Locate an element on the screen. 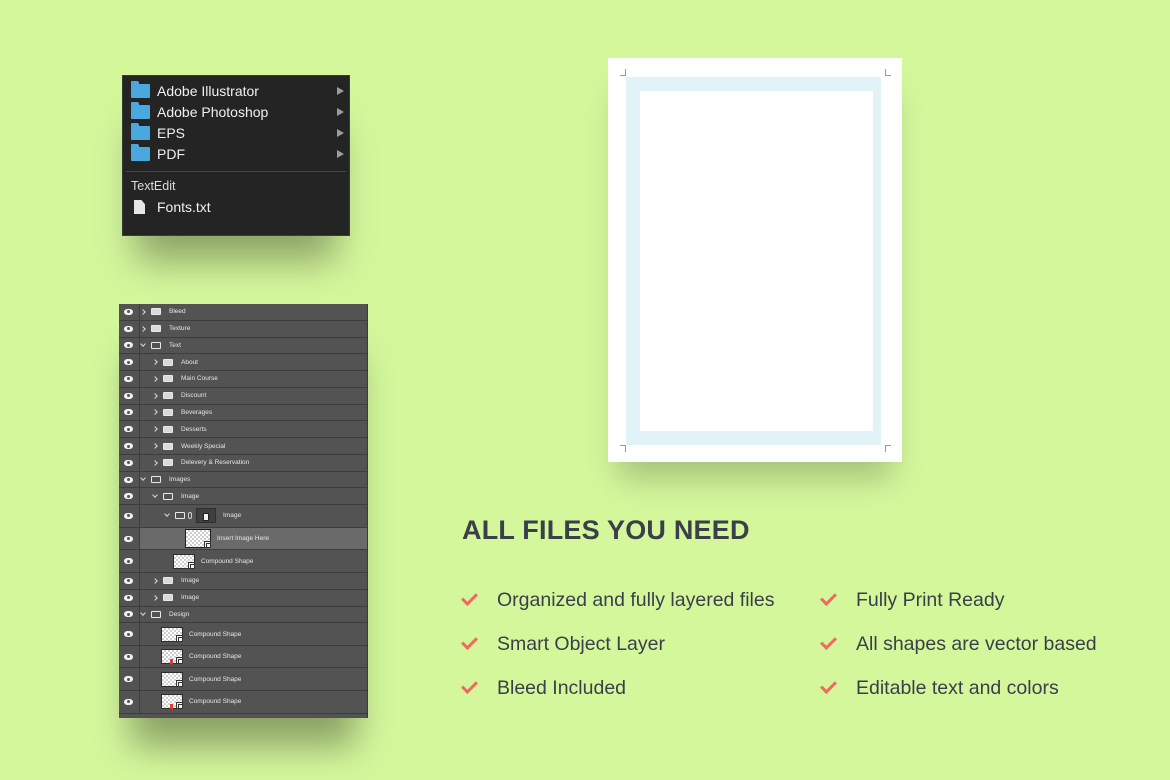 Image resolution: width=1170 pixels, height=780 pixels. layer-label: Insert Image Here is located at coordinates (243, 539).